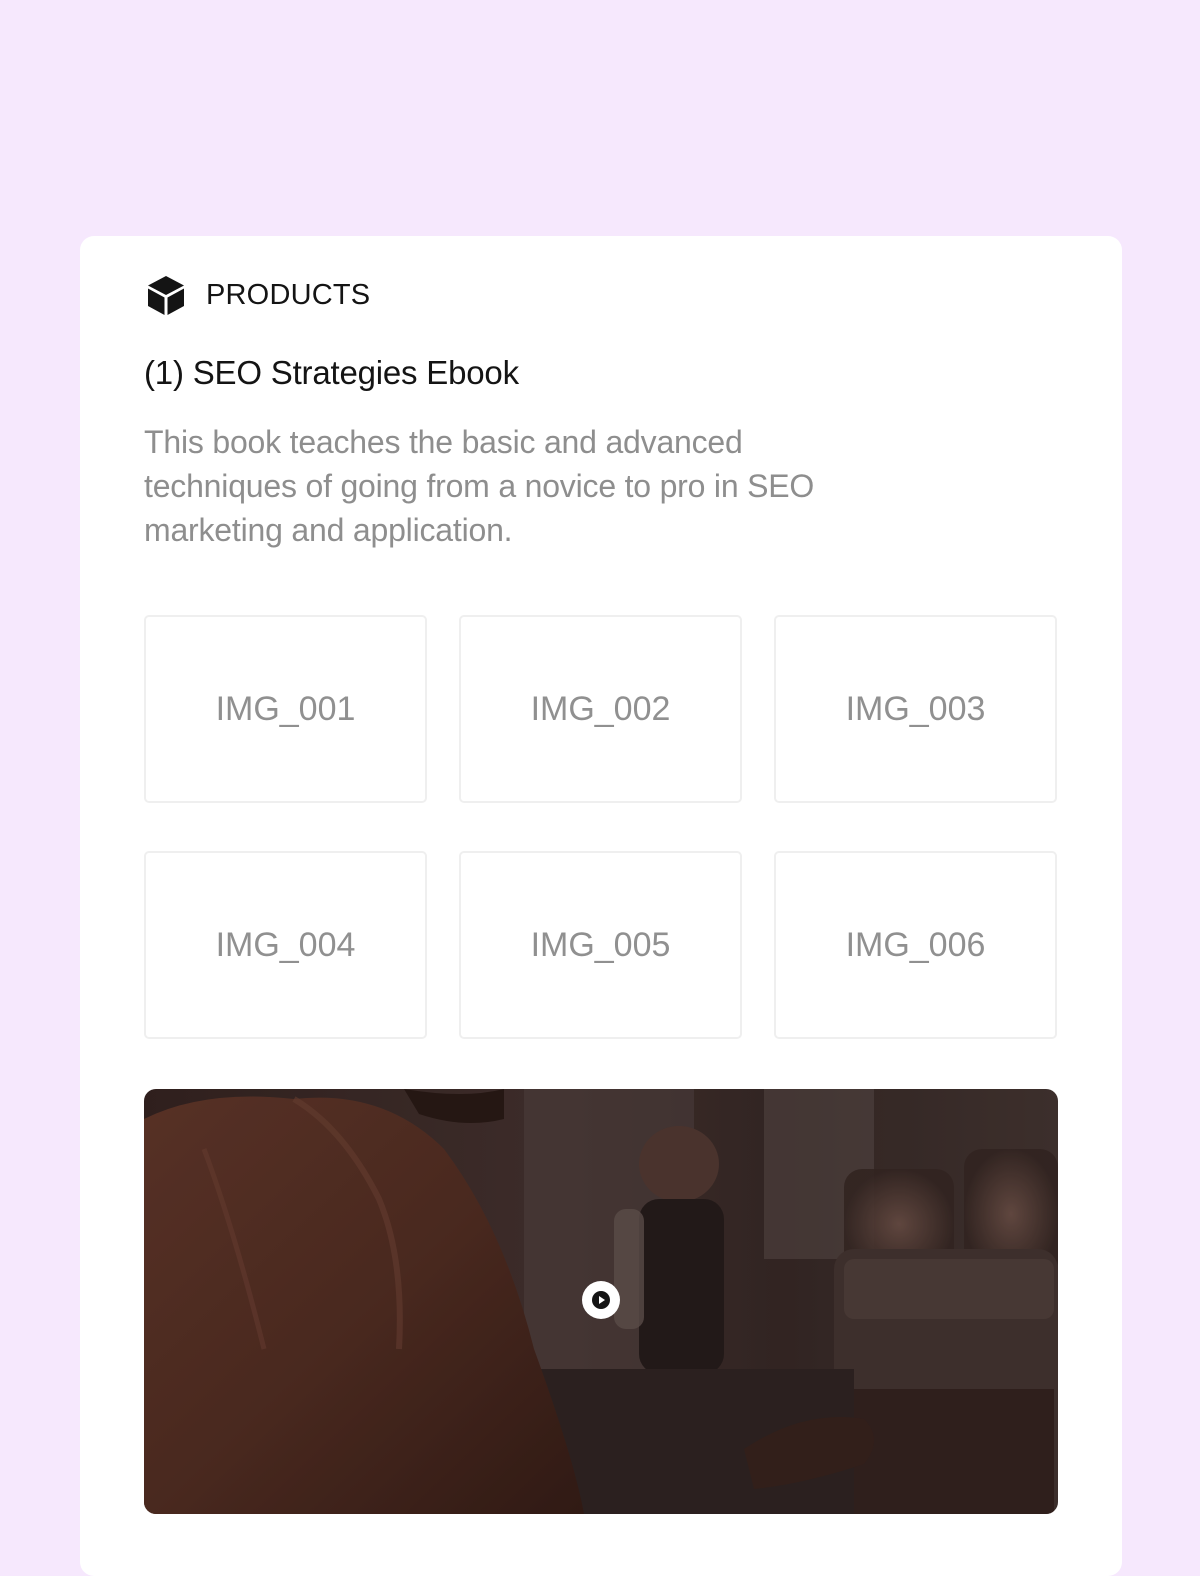 The image size is (1200, 1576). What do you see at coordinates (600, 709) in the screenshot?
I see `image-placeholder: IMG_002` at bounding box center [600, 709].